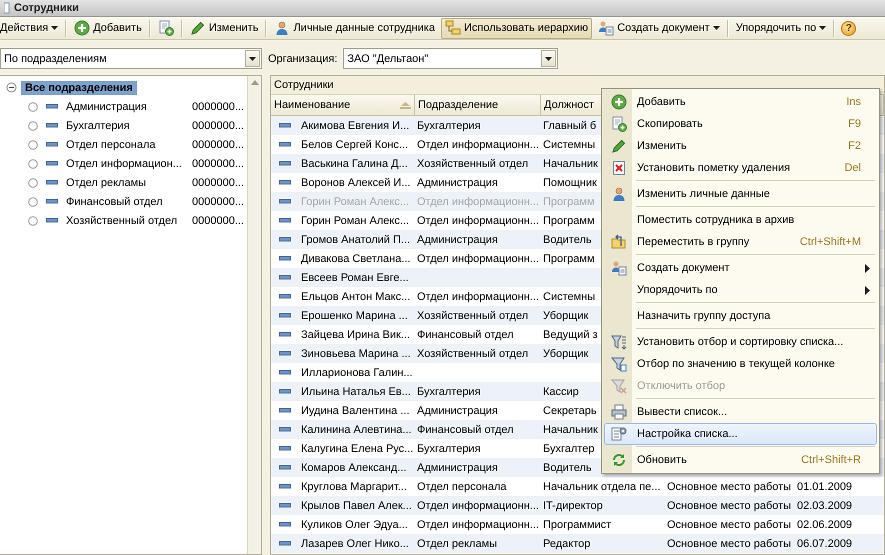  I want to click on organization-dropdown: ЗАО "Дельтаон", so click(450, 58).